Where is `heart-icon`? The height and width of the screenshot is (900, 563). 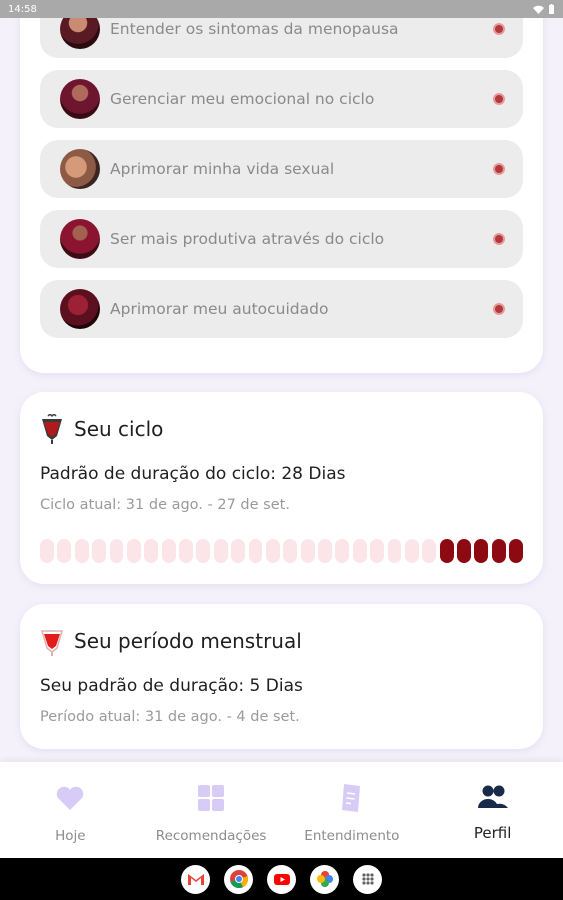
heart-icon is located at coordinates (70, 798).